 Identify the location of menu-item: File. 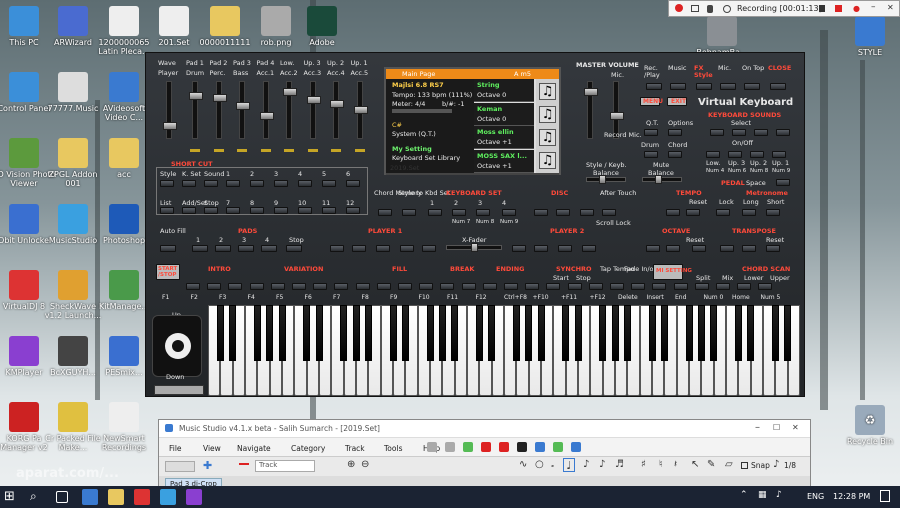
(175, 448).